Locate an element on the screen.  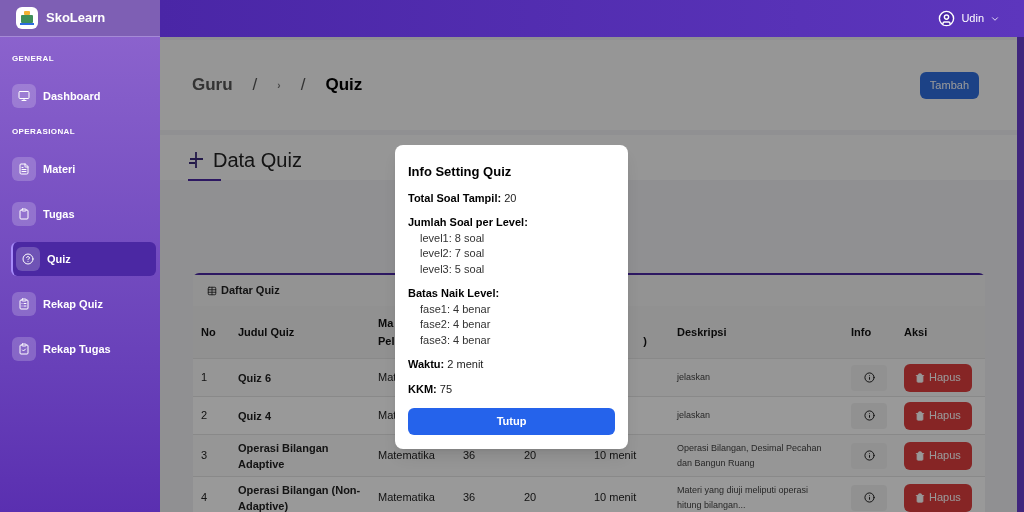
table-cell-text: Operasi Bilangan (Non-Adaptive) is located at coordinates (300, 497).